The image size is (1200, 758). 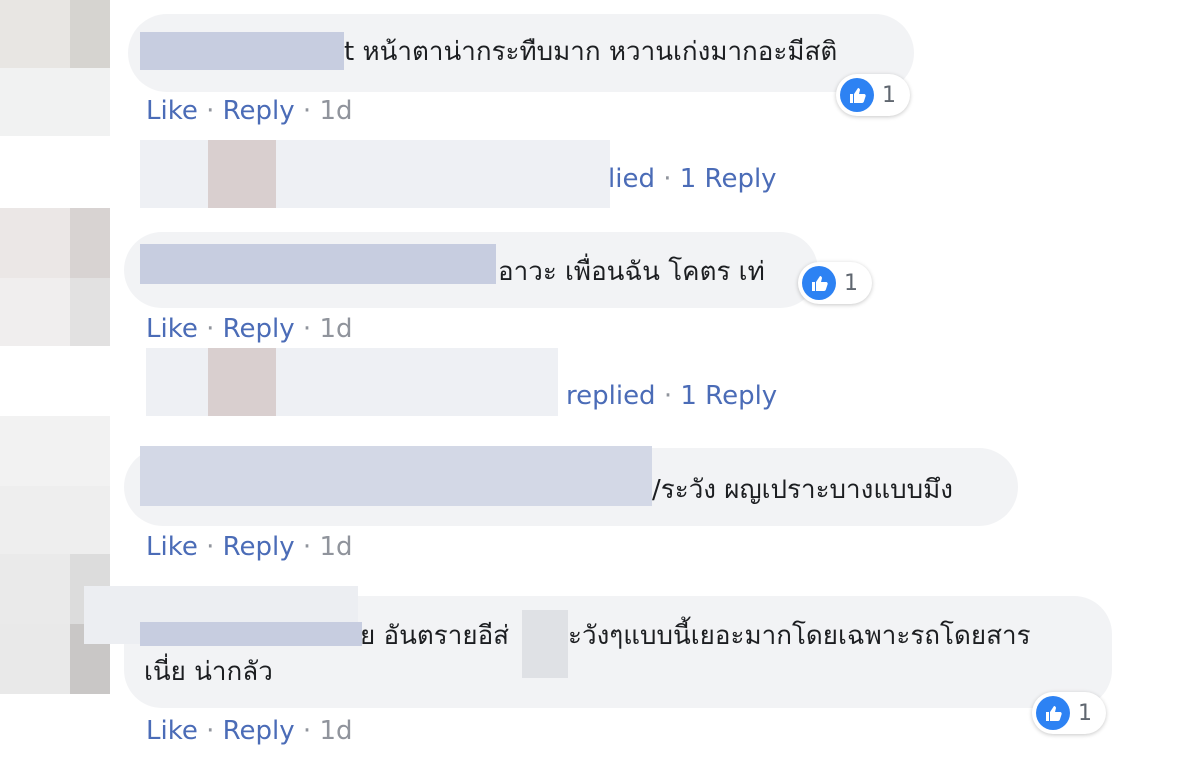 I want to click on replies-summary: replied · 1 Reply, so click(x=671, y=396).